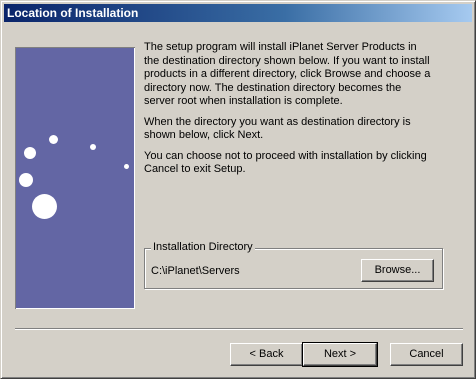  What do you see at coordinates (73, 13) in the screenshot?
I see `window-title: Location of Installation` at bounding box center [73, 13].